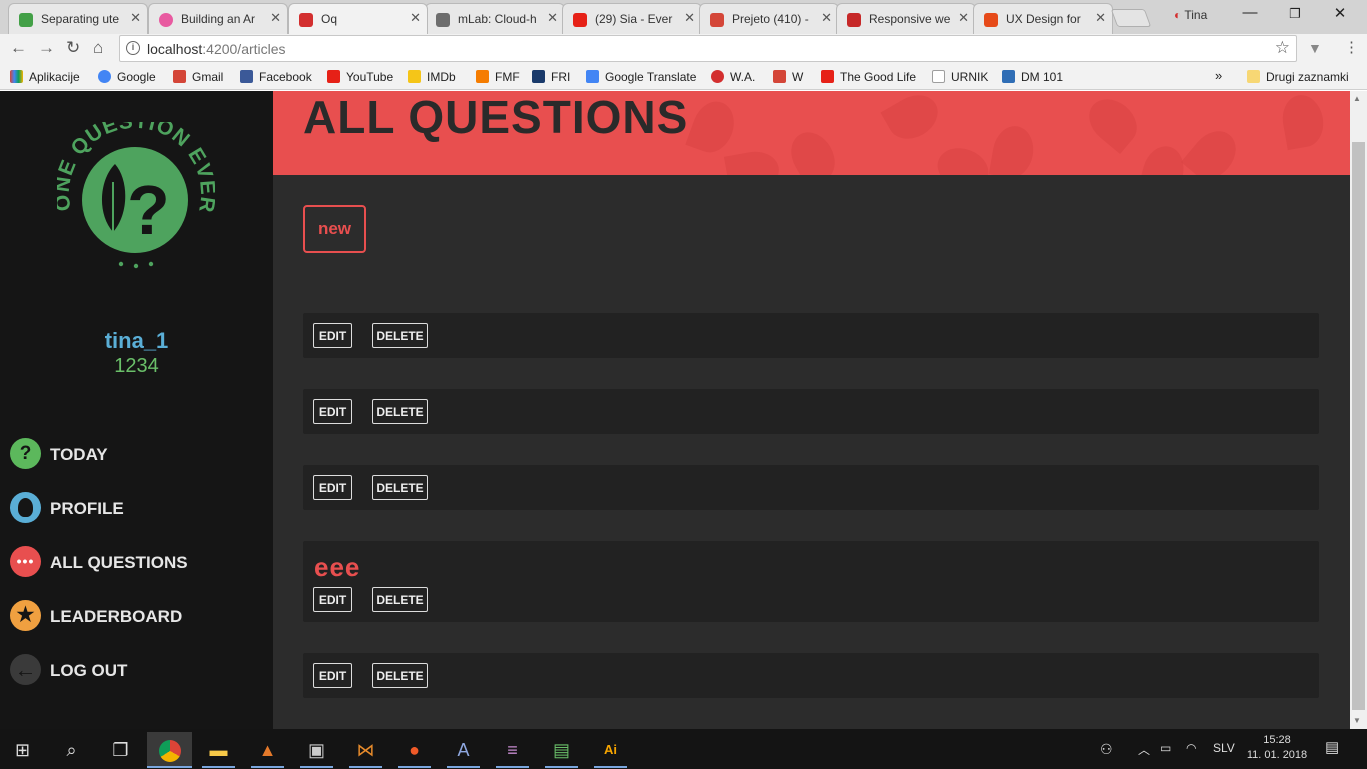  I want to click on bookmark-facebook: Facebook, so click(276, 77).